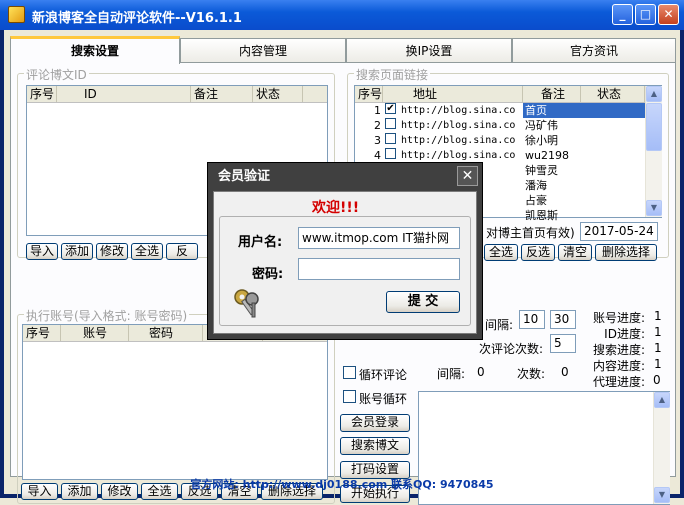 The height and width of the screenshot is (505, 684). I want to click on dialog-body: 欢迎!!! 用户名: www.itmop.com IT猫扑网 密码: 提 交, so click(345, 262).